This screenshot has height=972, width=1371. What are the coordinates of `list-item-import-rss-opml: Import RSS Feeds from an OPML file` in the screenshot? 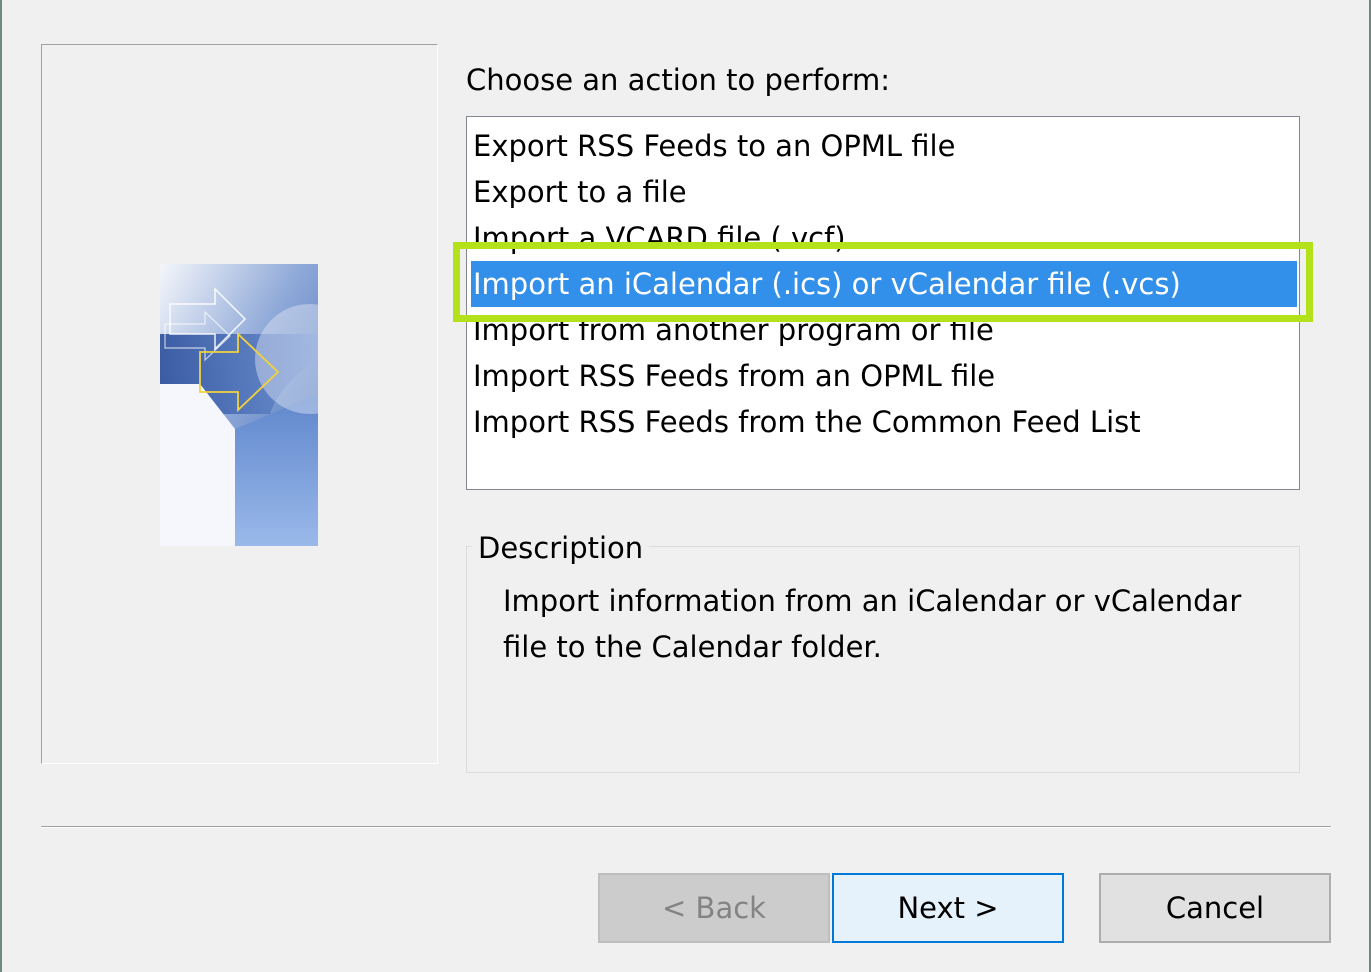 It's located at (884, 376).